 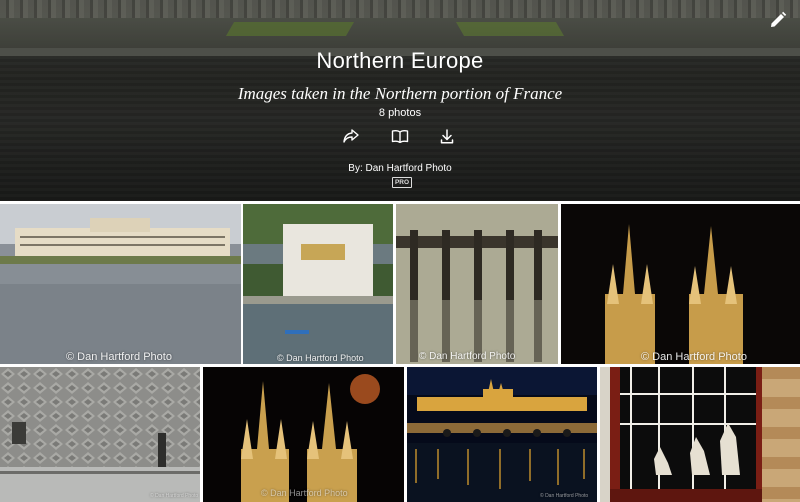 I want to click on photo-count: 8 photos, so click(x=400, y=113).